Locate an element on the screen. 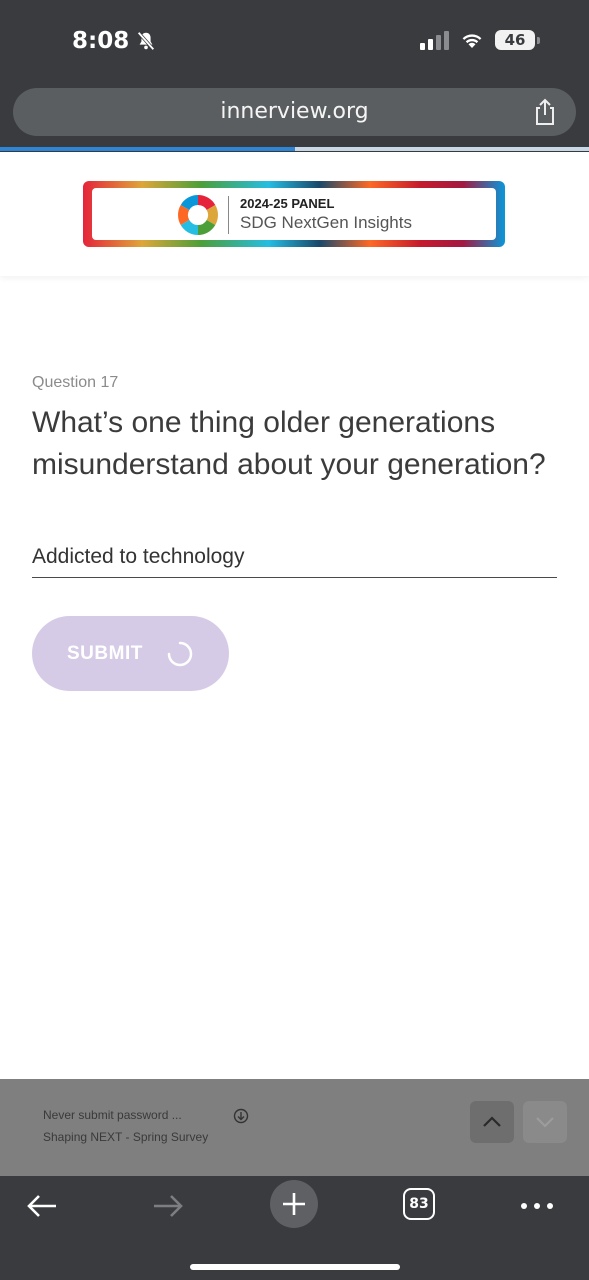  site-header: 2024-25 PANEL SDG NextGen Insights is located at coordinates (294, 214).